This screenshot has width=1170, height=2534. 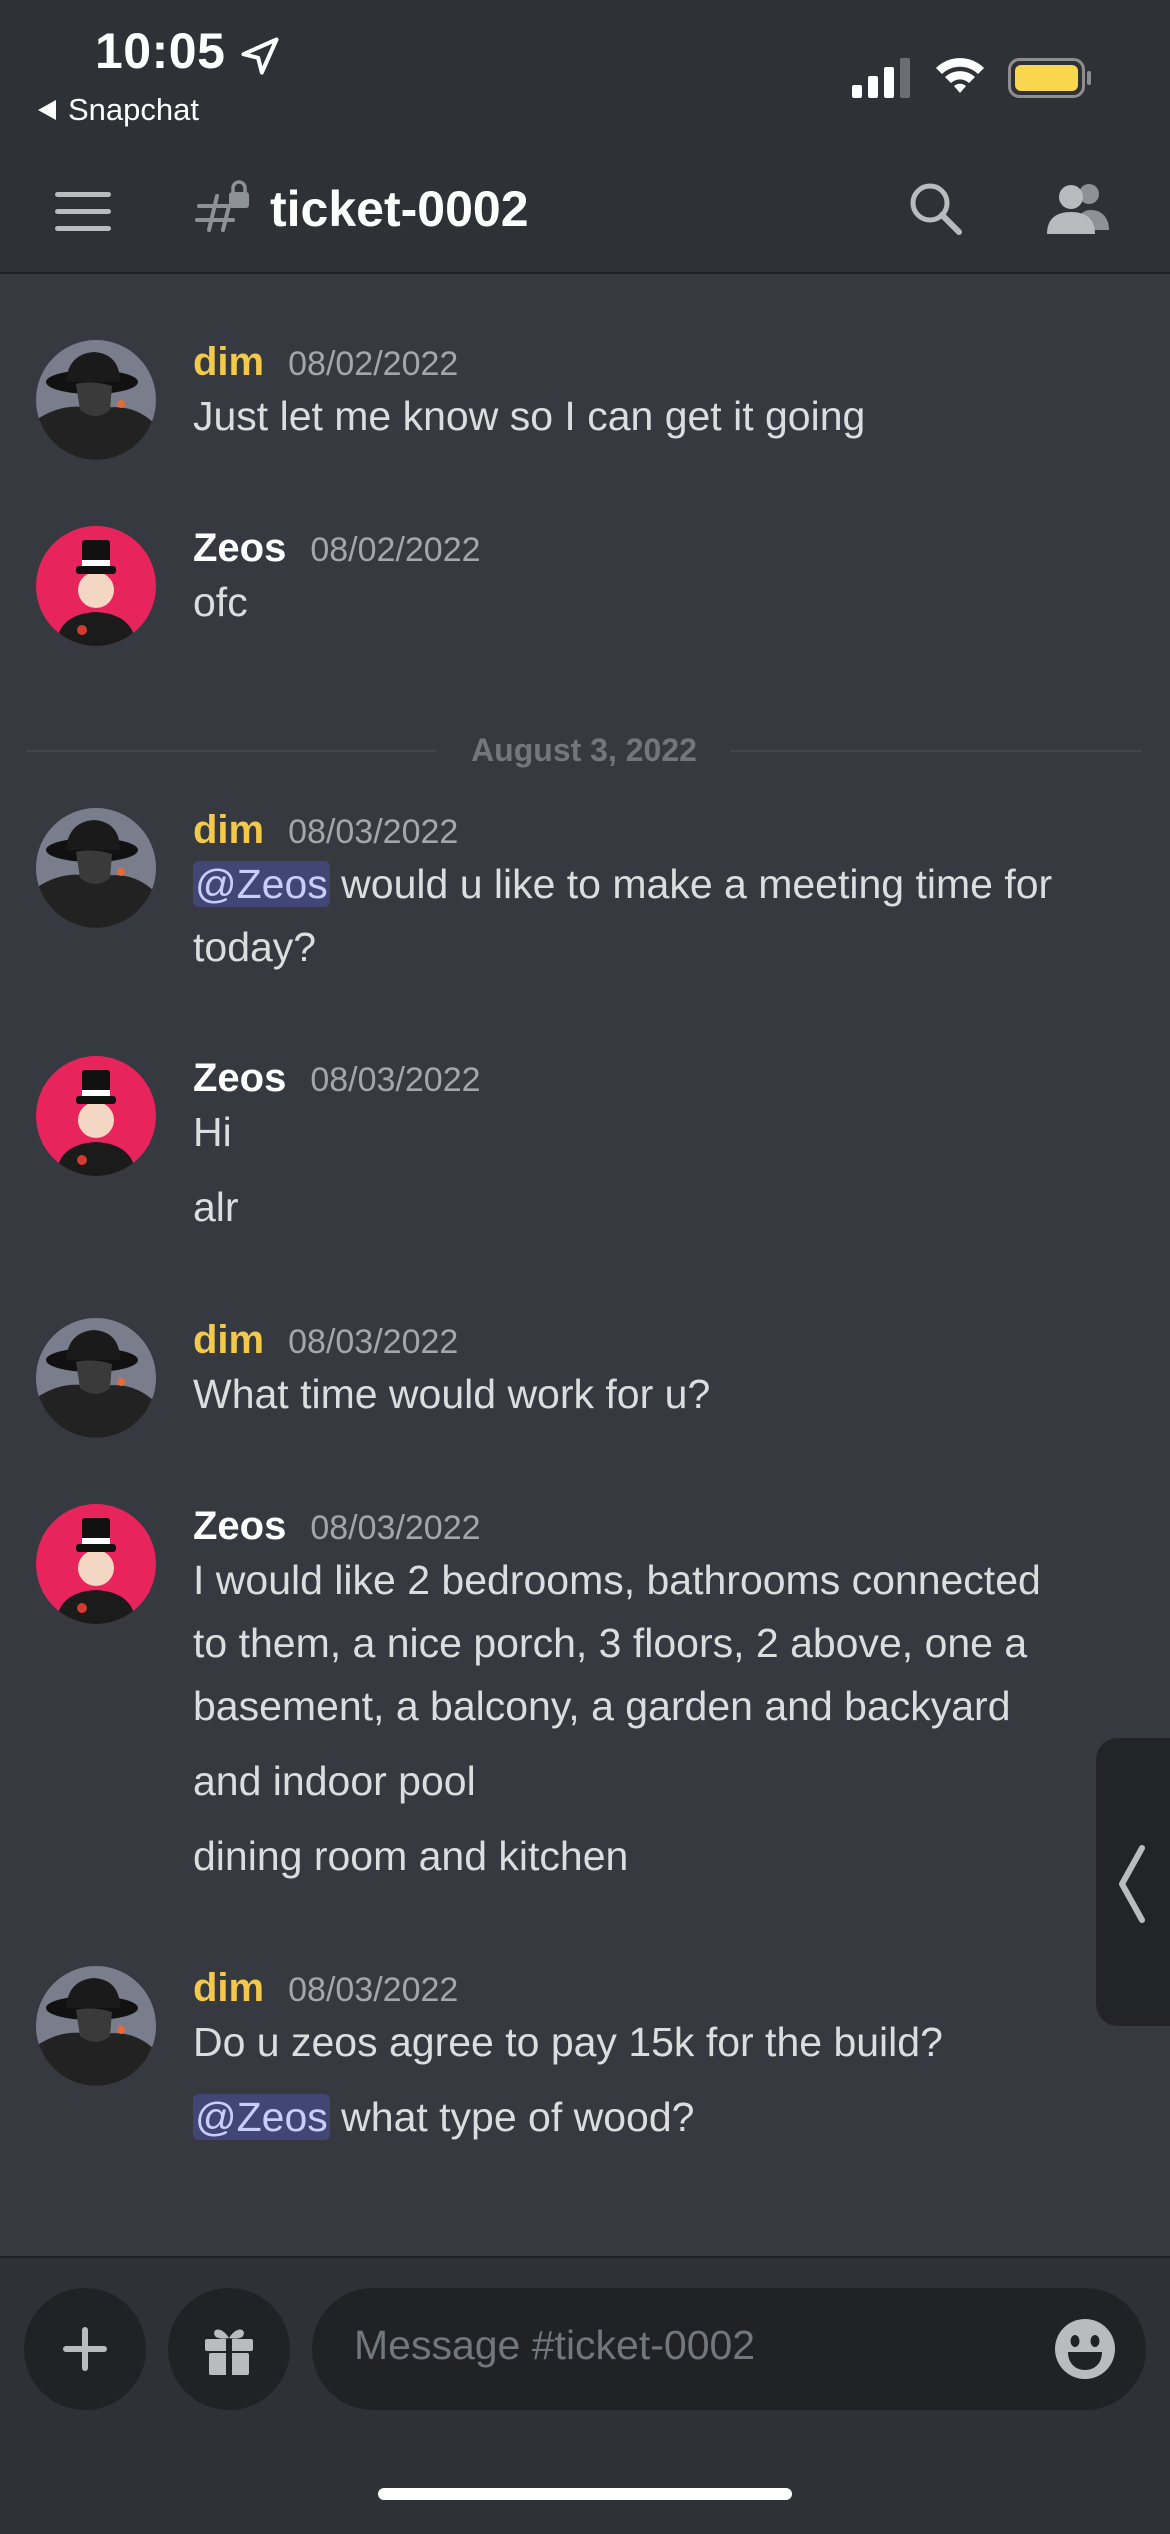 What do you see at coordinates (160, 51) in the screenshot?
I see `status-time: 10:05` at bounding box center [160, 51].